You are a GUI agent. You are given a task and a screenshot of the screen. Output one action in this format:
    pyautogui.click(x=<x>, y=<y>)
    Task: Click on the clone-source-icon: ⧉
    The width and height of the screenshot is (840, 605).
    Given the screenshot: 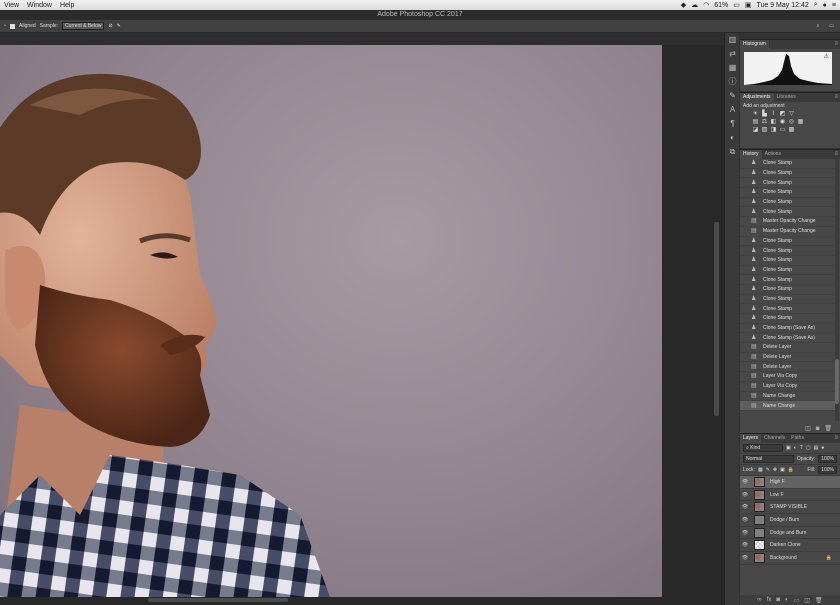 What is the action you would take?
    pyautogui.click(x=732, y=152)
    